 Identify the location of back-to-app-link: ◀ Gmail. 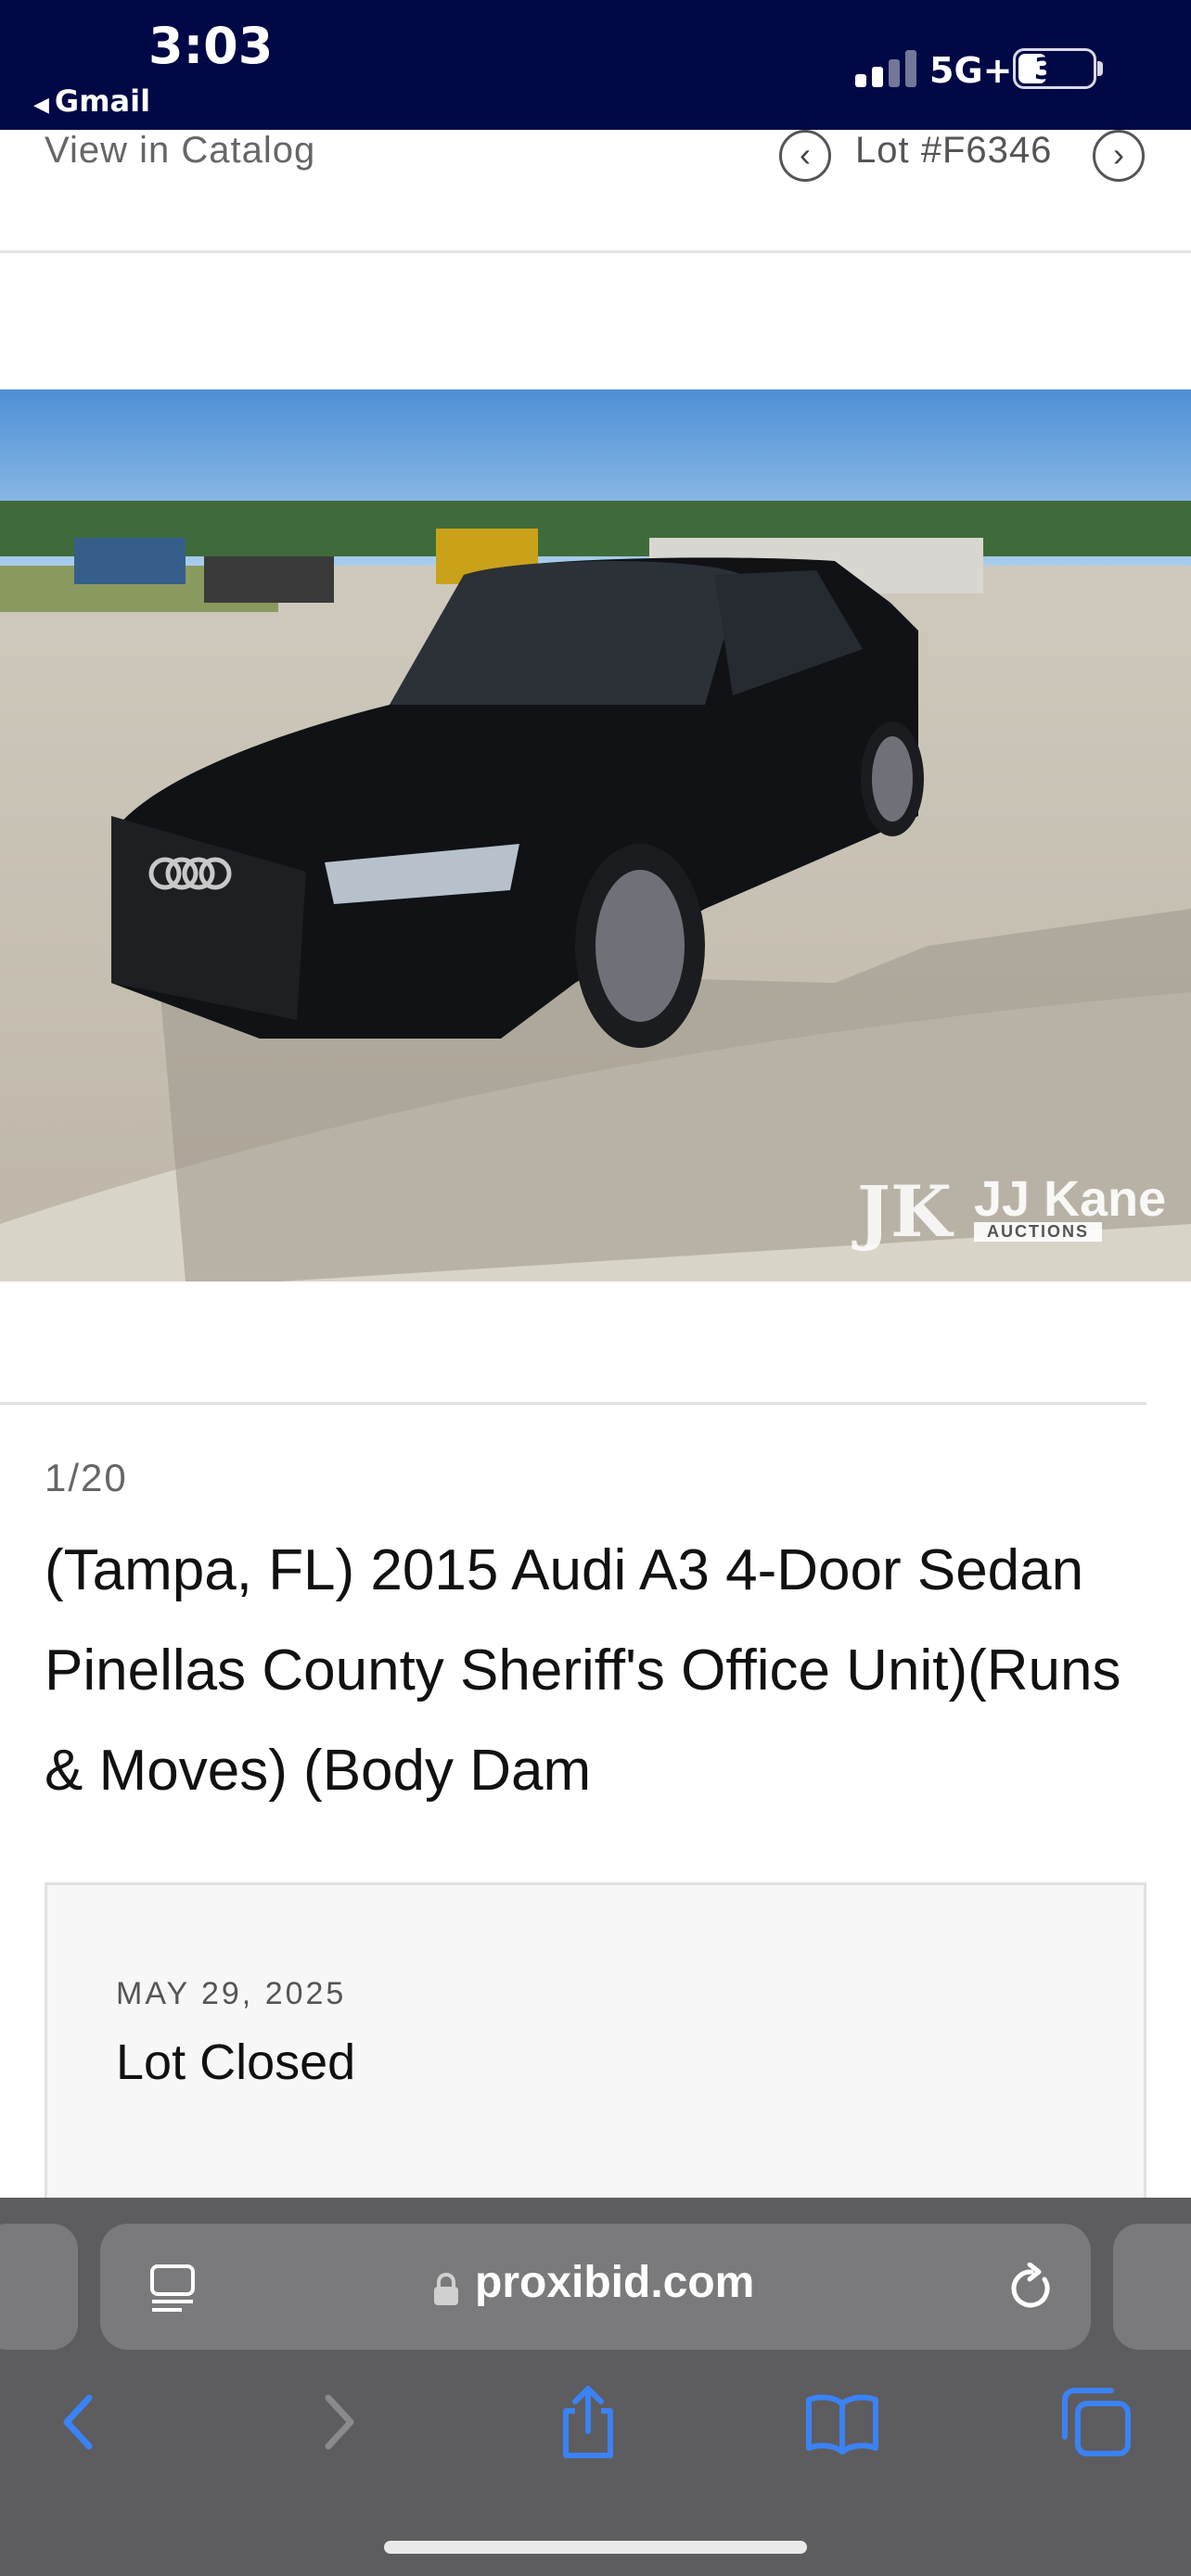
(92, 101).